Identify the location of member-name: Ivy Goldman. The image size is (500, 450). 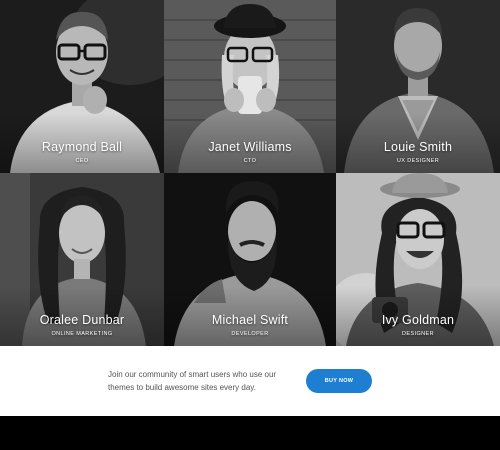
(418, 320).